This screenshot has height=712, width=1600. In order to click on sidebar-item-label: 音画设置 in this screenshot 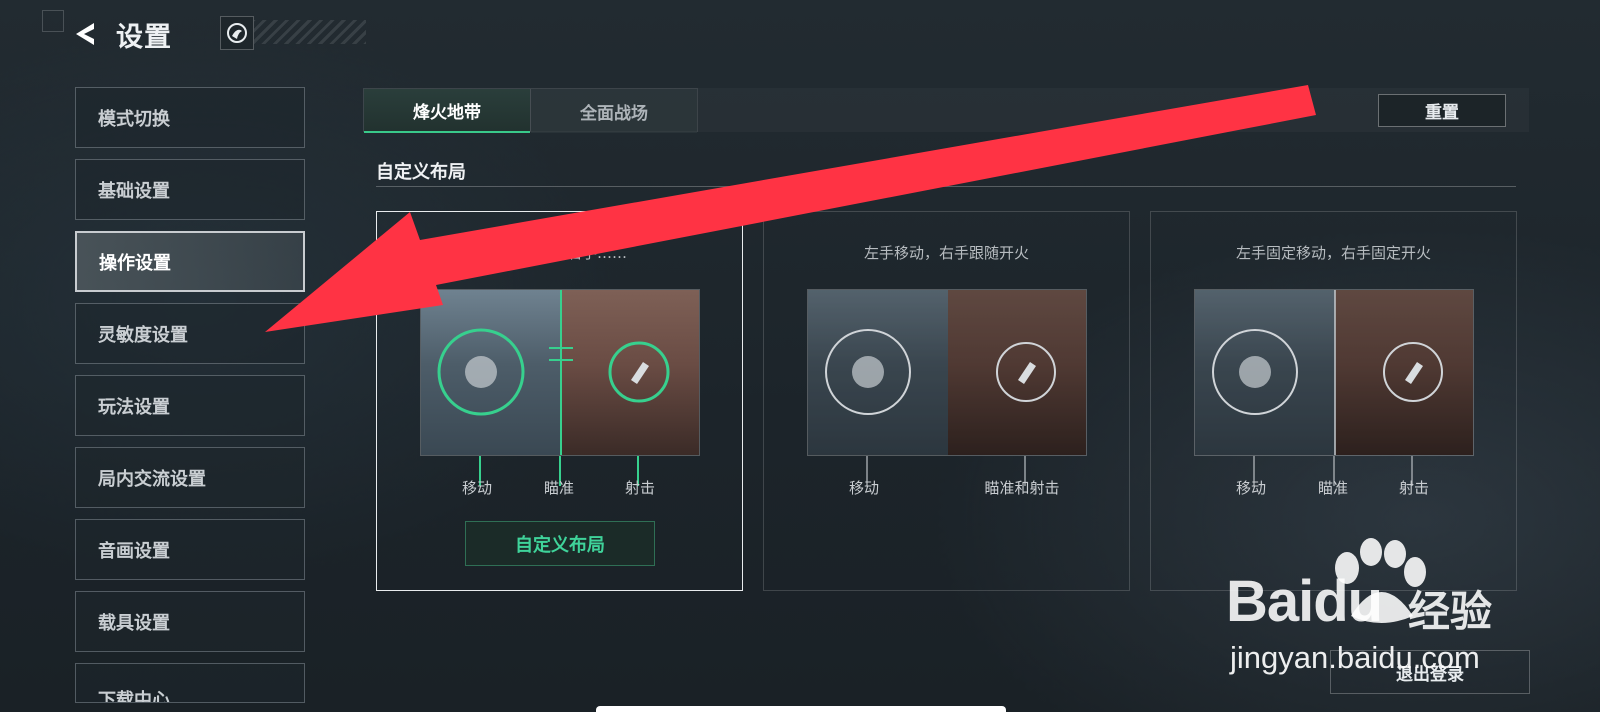, I will do `click(134, 551)`.